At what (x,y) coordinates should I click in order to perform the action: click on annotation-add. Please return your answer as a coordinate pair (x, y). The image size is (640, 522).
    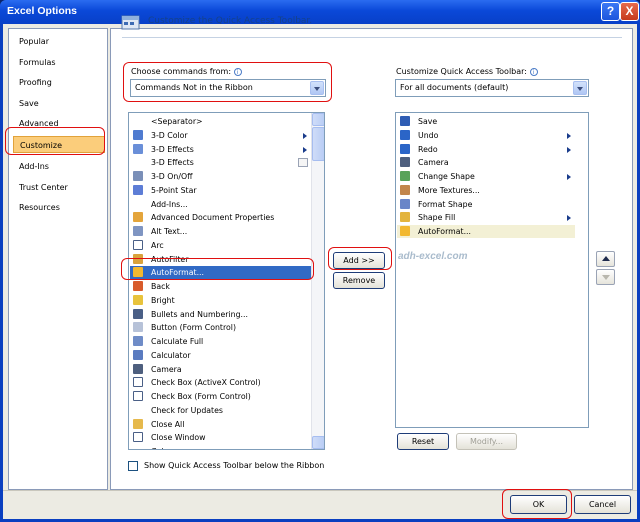
    Looking at the image, I should click on (360, 258).